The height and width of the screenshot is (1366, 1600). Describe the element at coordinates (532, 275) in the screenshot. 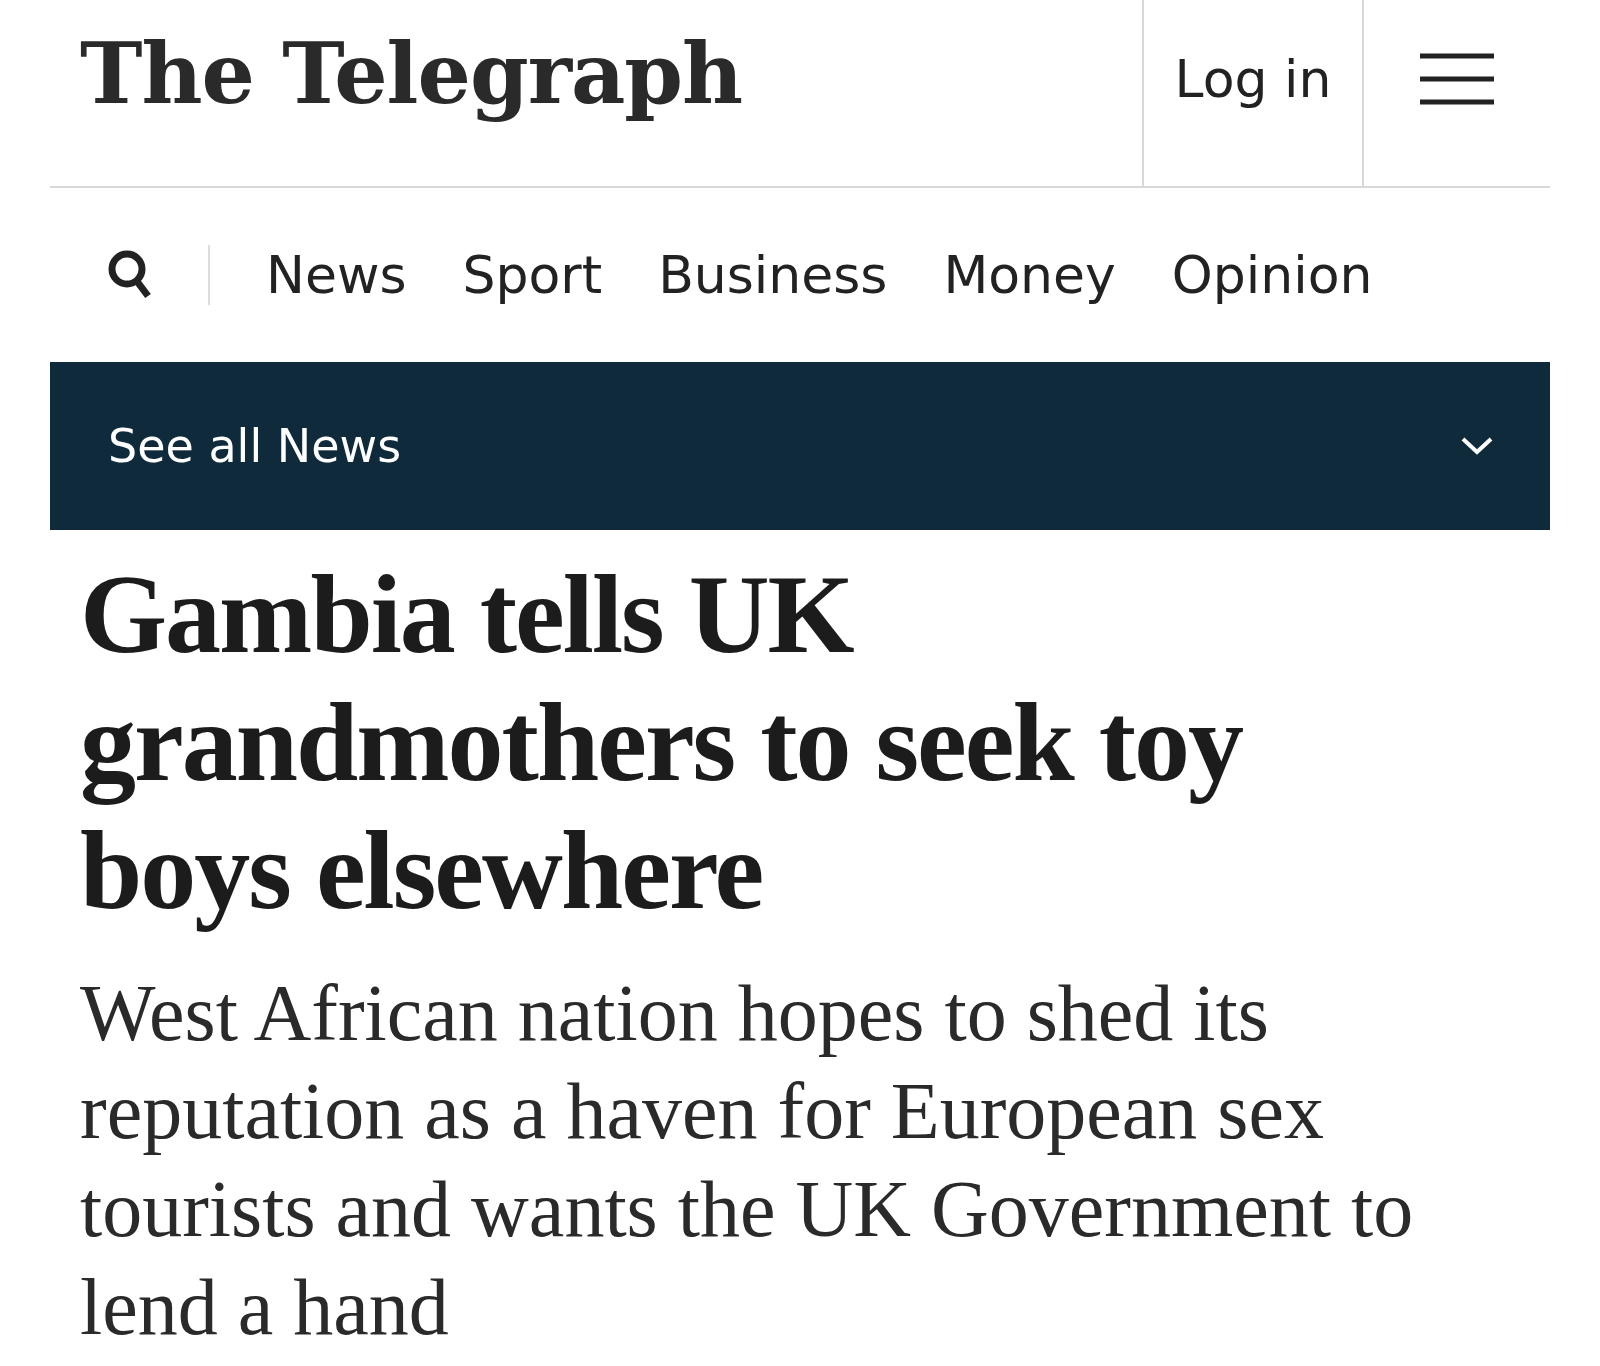

I see `nav-link: Sport` at that location.